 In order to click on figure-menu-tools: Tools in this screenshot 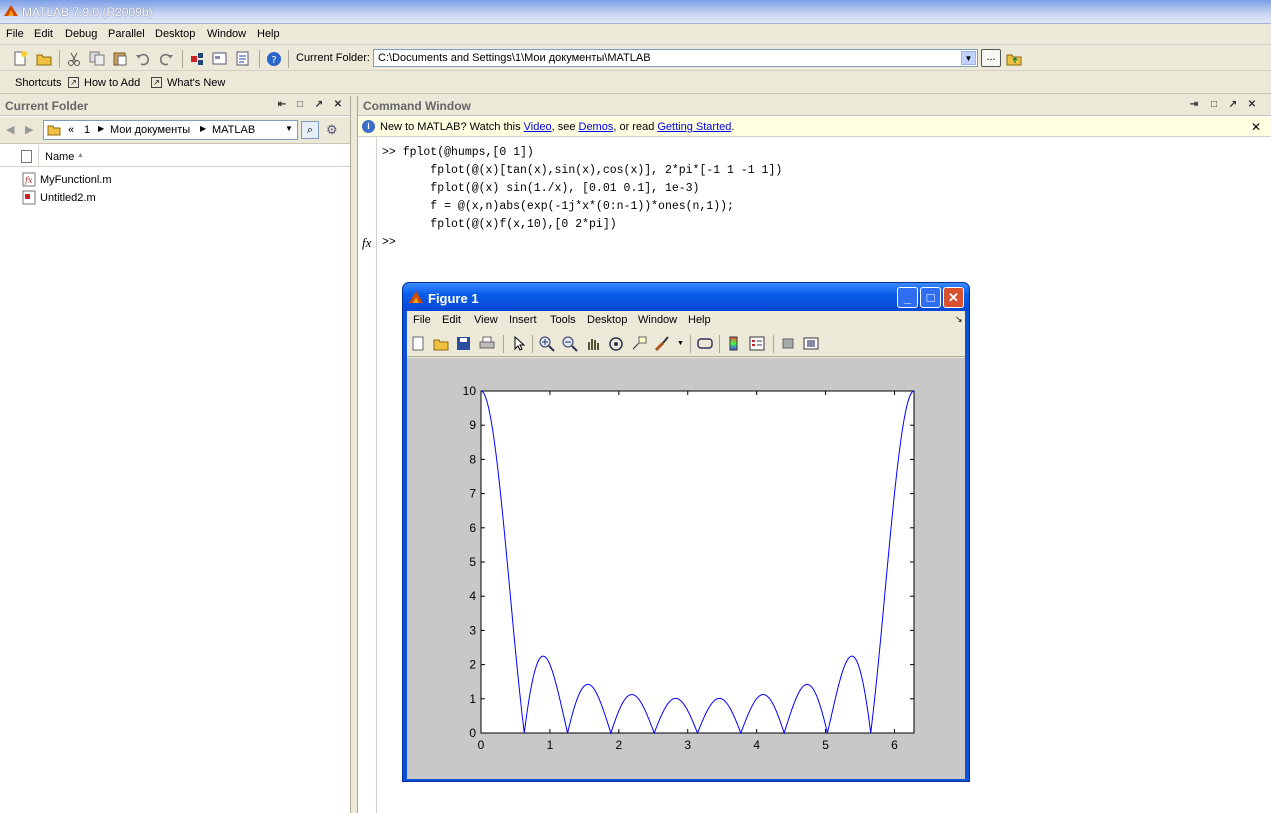, I will do `click(563, 320)`.